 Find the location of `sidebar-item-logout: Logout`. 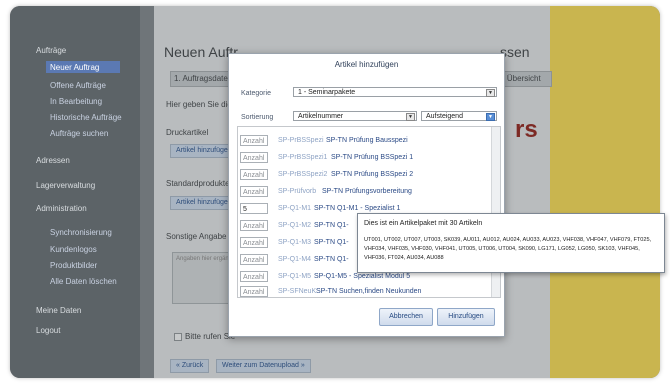

sidebar-item-logout: Logout is located at coordinates (48, 330).